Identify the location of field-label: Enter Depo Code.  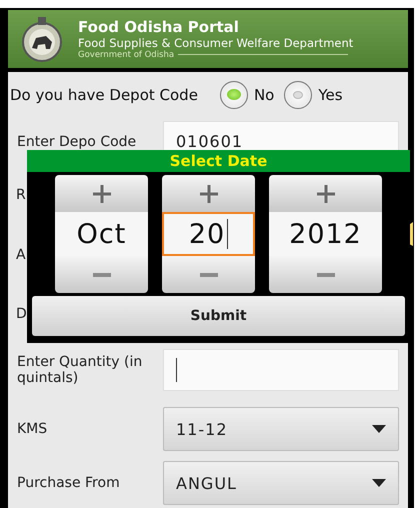
(76, 142).